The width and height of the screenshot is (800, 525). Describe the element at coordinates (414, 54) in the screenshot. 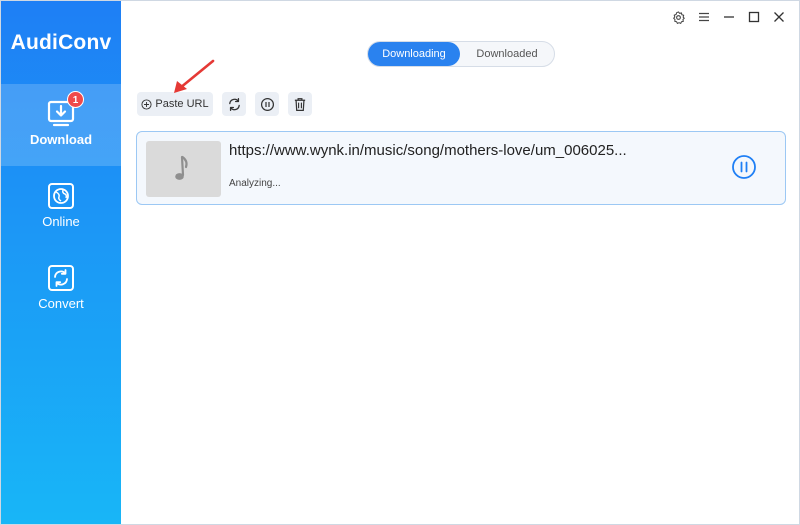

I see `tab-downloading: Downloading` at that location.